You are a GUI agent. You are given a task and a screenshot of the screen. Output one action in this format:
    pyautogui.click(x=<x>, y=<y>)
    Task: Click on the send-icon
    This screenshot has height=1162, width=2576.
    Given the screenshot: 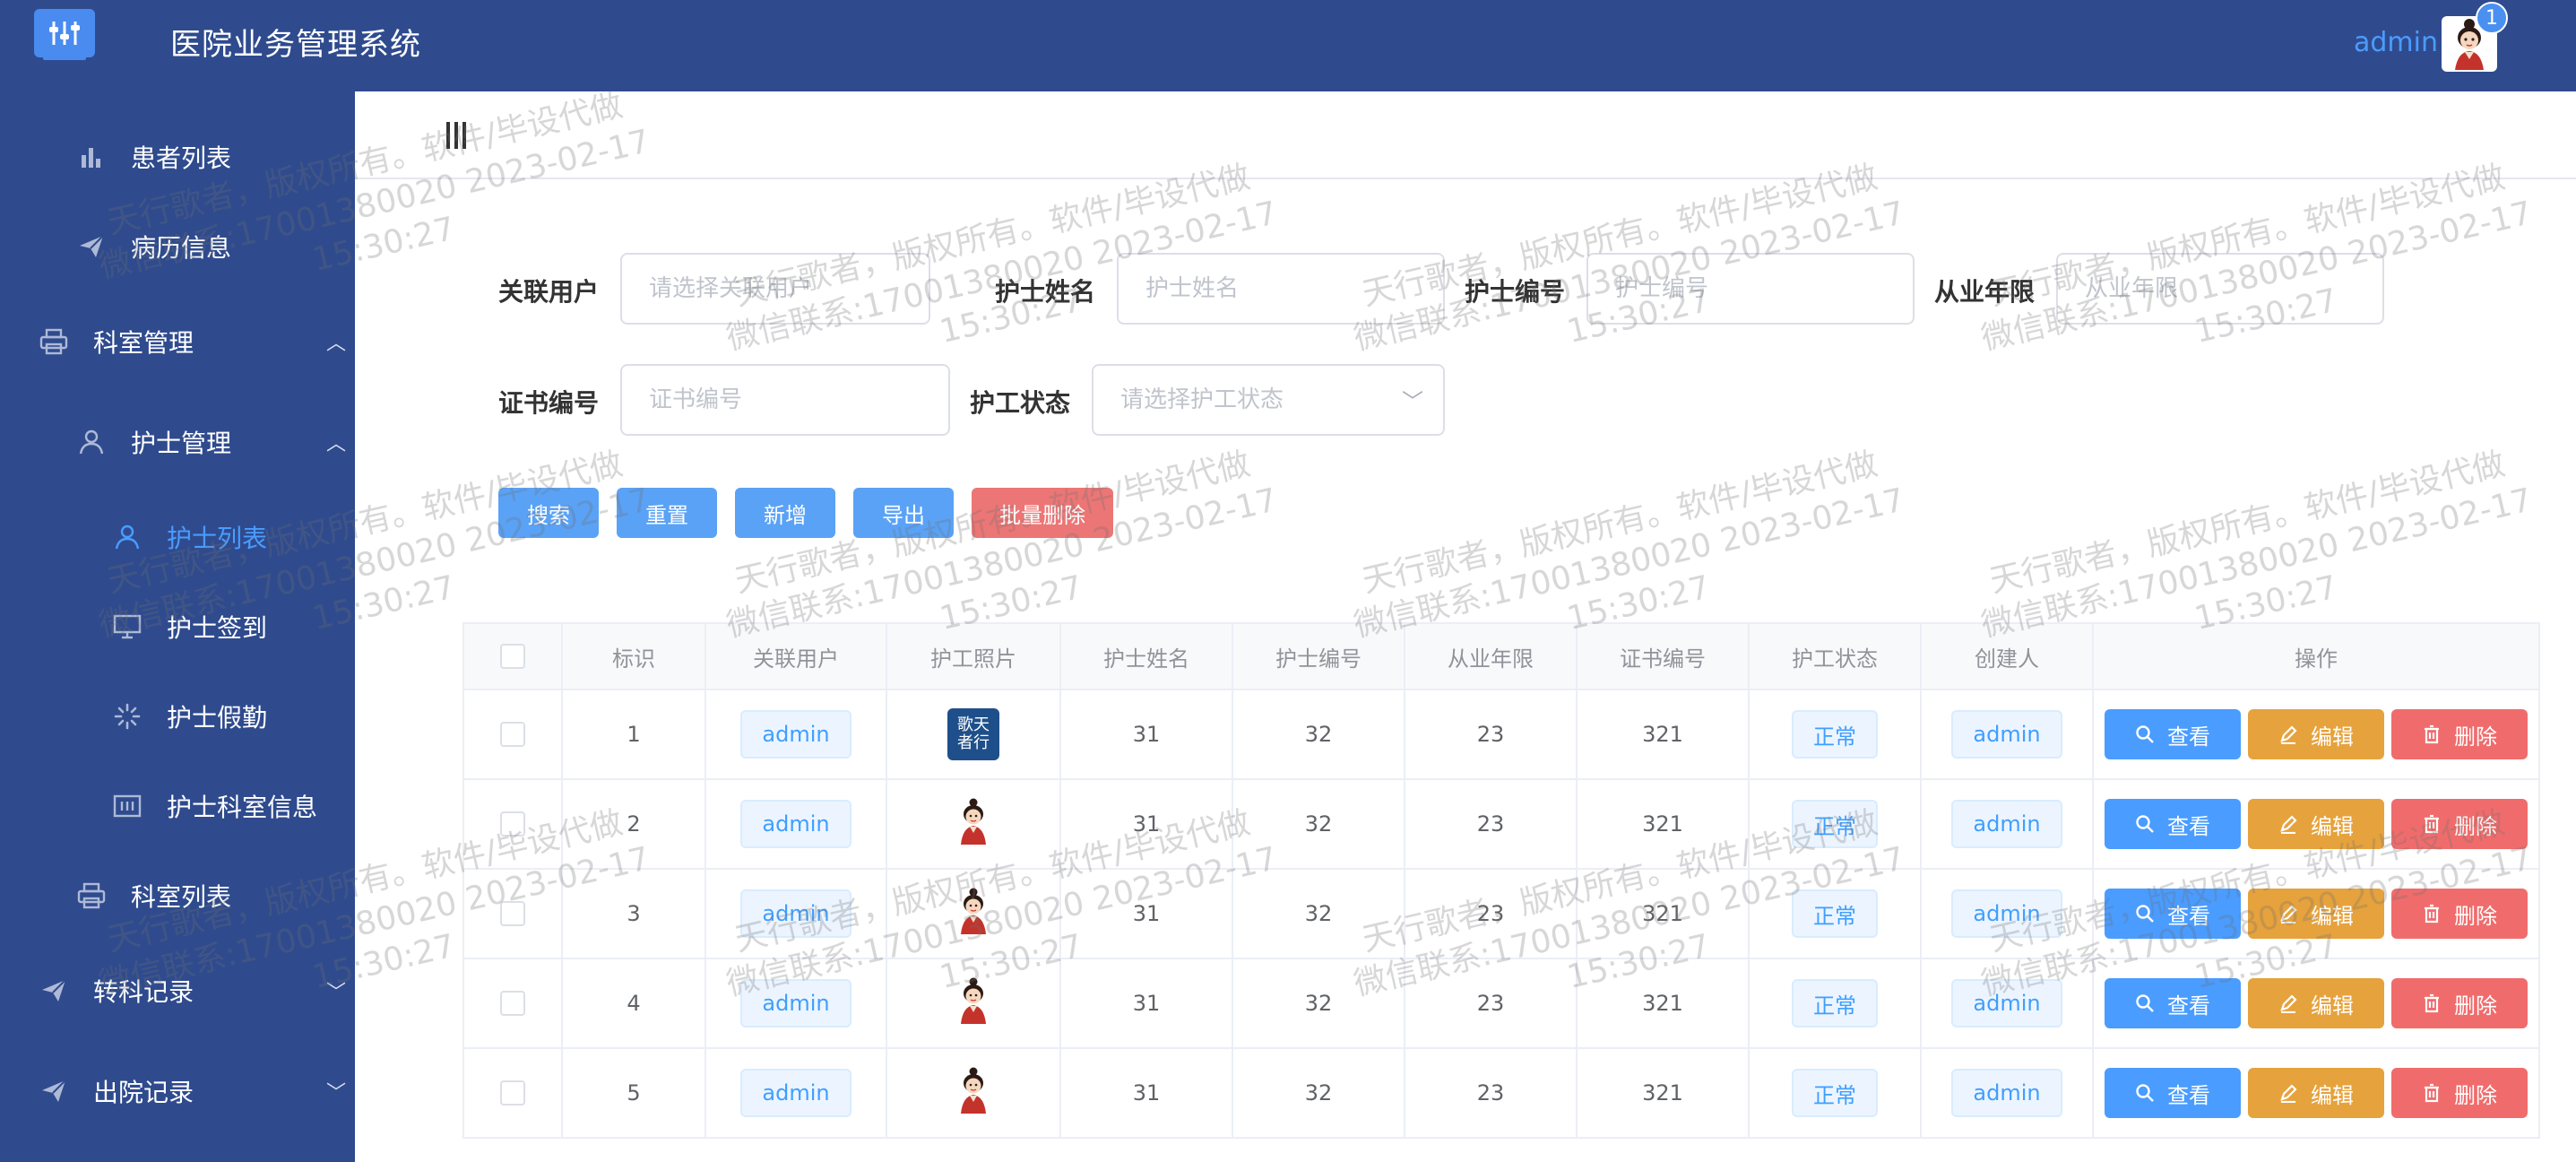 What is the action you would take?
    pyautogui.click(x=54, y=1091)
    